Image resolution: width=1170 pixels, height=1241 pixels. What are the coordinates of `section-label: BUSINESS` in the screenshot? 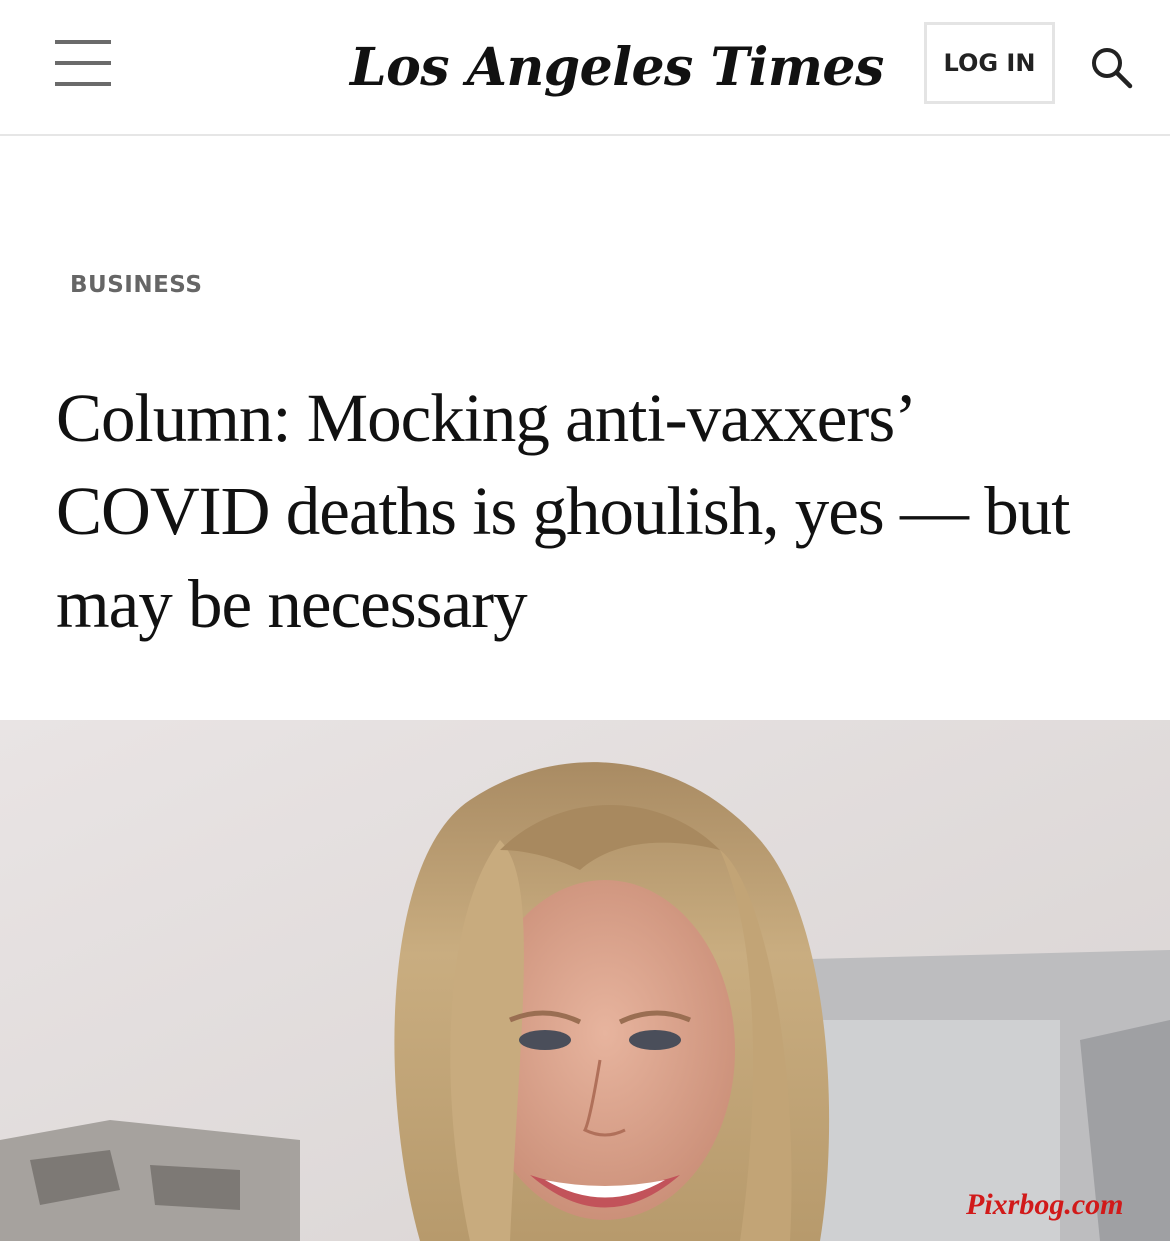 It's located at (136, 285).